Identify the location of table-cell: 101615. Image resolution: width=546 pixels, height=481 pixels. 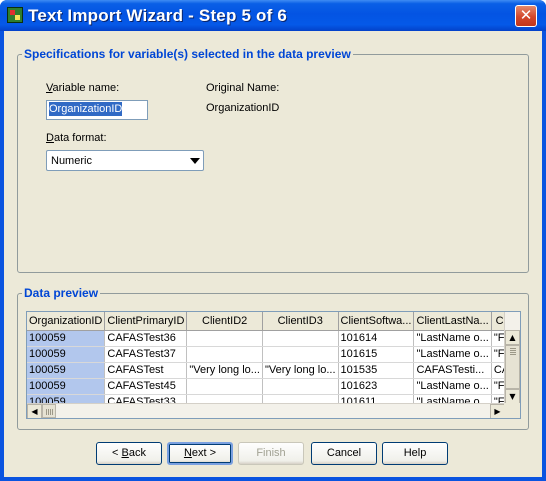
(376, 354).